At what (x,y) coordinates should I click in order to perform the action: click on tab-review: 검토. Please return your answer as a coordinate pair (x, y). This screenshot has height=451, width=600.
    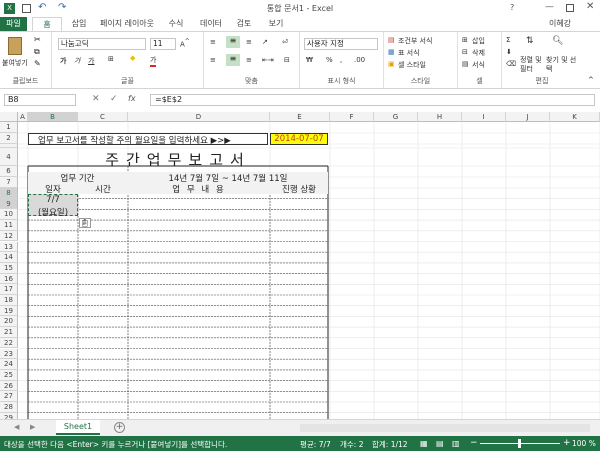
    Looking at the image, I should click on (244, 24).